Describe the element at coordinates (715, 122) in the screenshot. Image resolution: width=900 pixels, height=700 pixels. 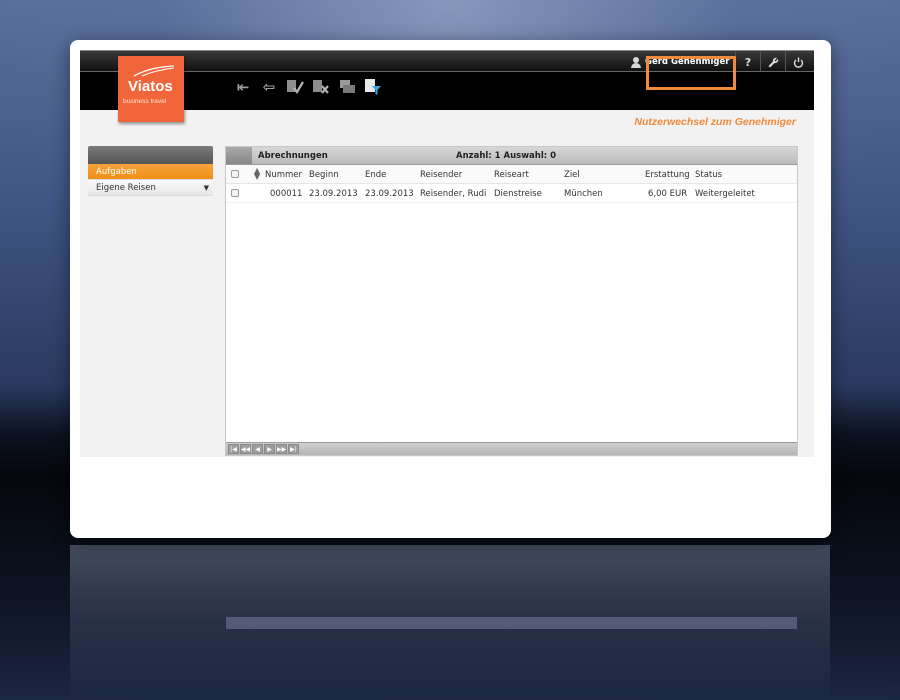
I see `page-subtitle: Nutzerwechsel zum Genehmiger` at that location.